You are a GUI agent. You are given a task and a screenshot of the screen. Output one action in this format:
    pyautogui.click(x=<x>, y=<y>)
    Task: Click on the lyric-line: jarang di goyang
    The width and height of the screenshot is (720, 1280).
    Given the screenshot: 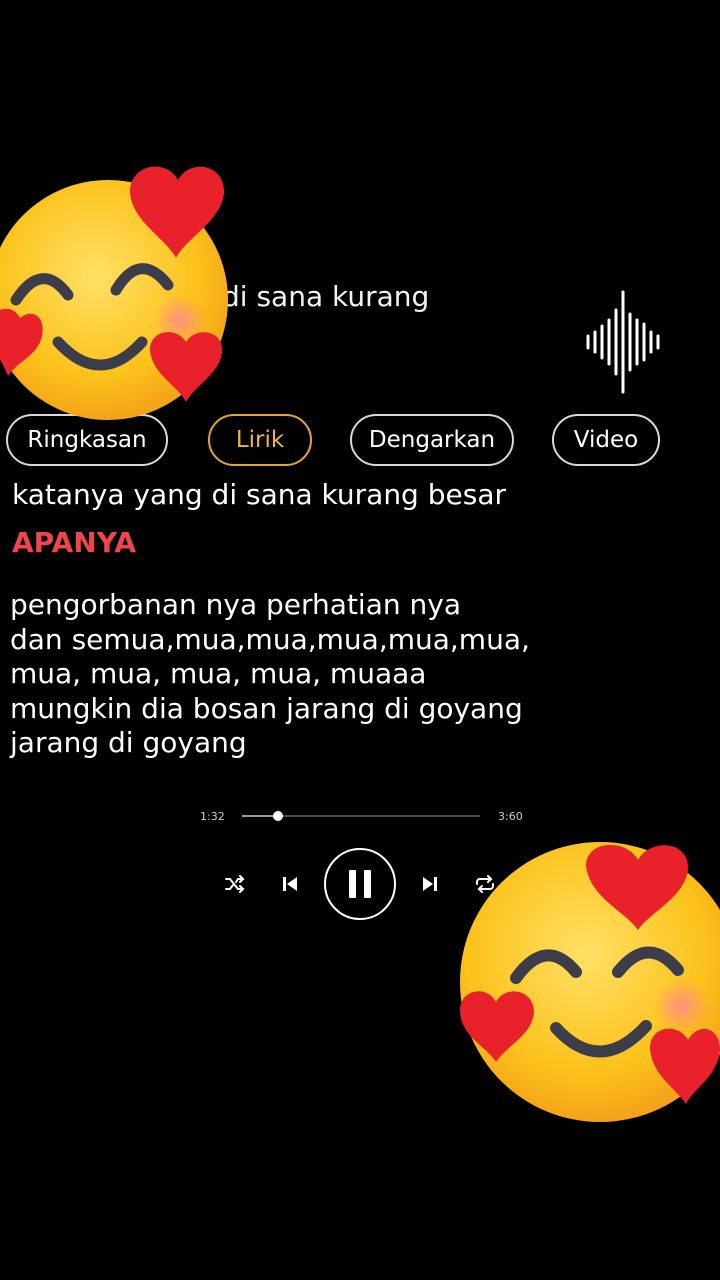 What is the action you would take?
    pyautogui.click(x=128, y=742)
    